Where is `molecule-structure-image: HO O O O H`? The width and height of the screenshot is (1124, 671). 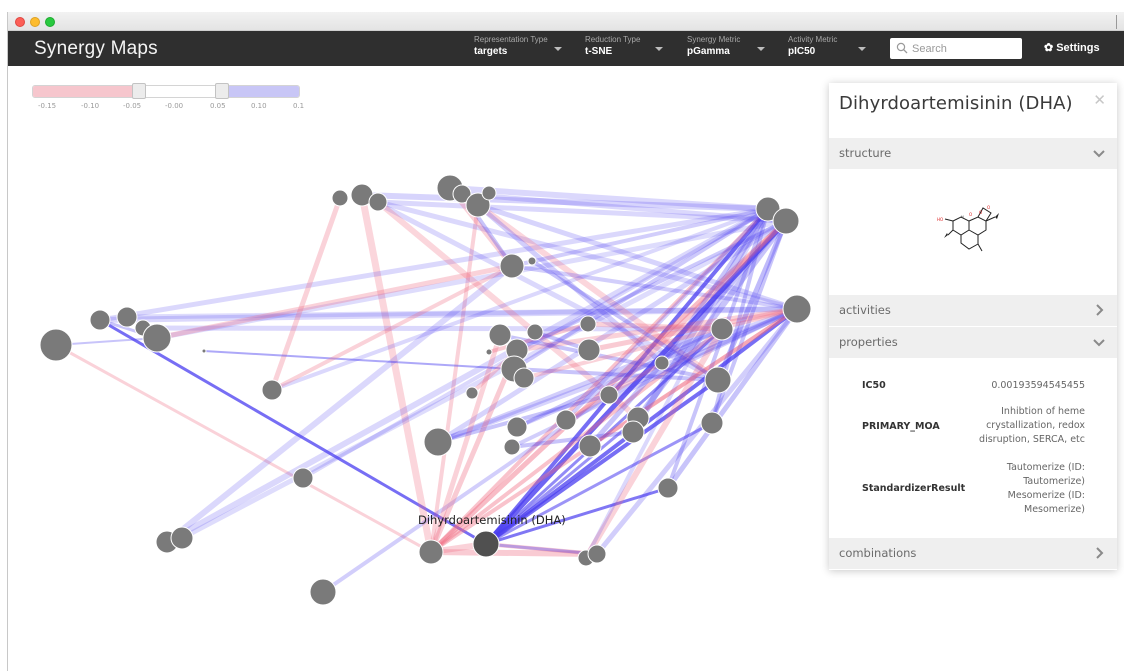
molecule-structure-image: HO O O O H is located at coordinates (973, 232).